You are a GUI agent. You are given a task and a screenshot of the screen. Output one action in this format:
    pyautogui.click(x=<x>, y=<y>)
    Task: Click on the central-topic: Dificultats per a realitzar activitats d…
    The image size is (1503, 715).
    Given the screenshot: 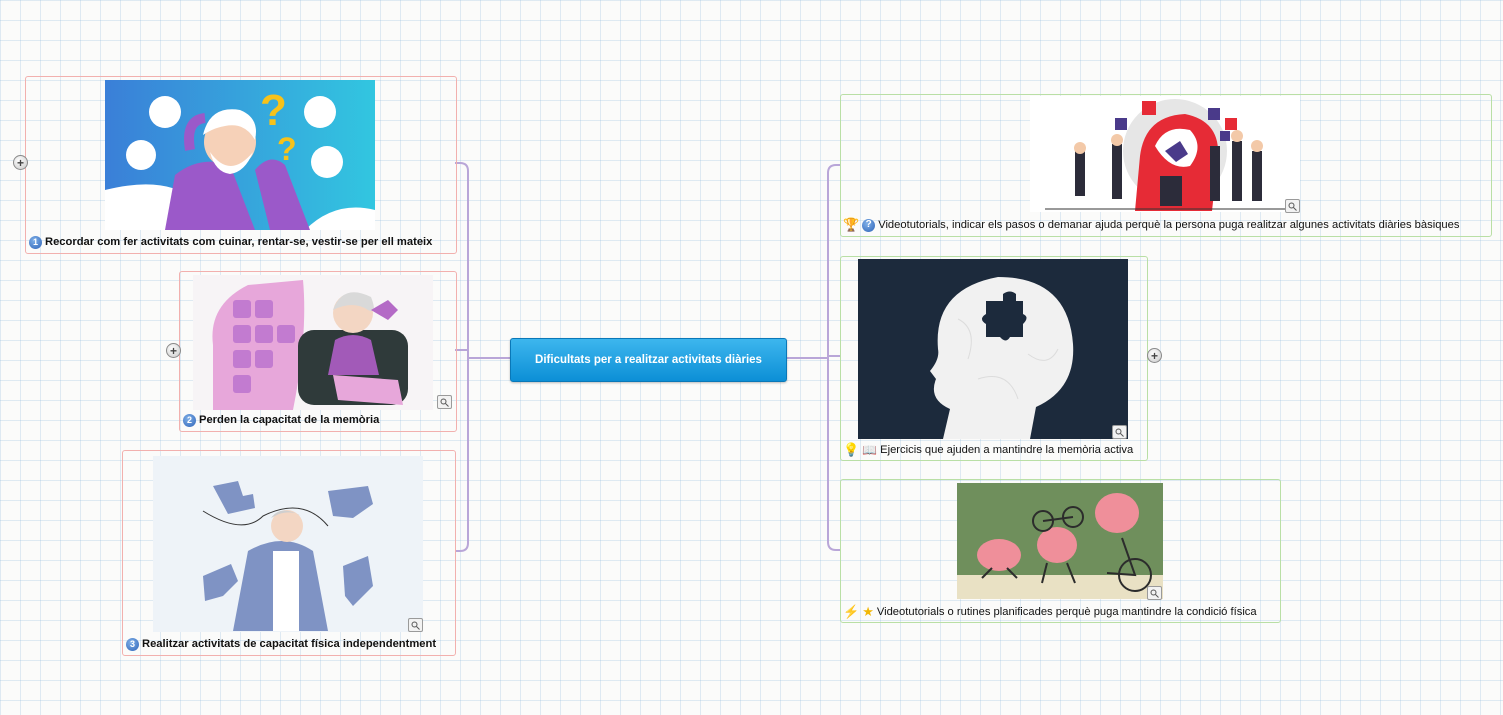 What is the action you would take?
    pyautogui.click(x=648, y=360)
    